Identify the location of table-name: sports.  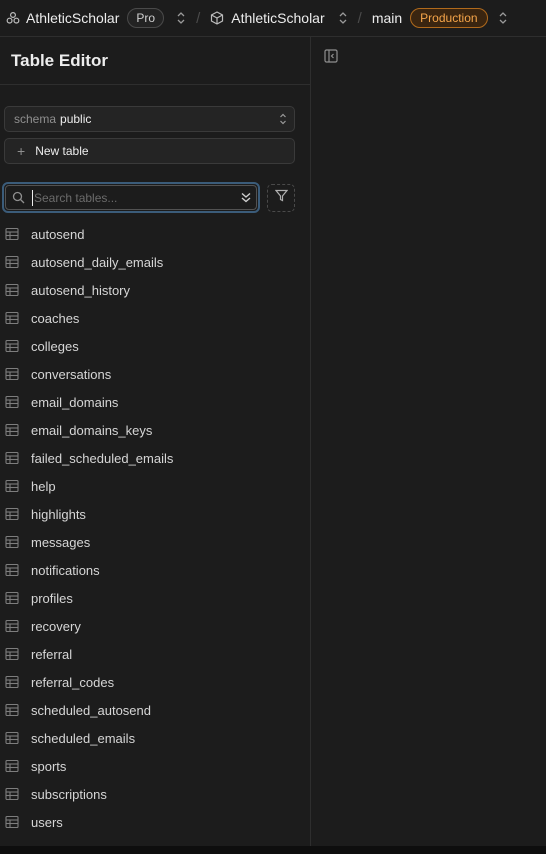
(49, 766).